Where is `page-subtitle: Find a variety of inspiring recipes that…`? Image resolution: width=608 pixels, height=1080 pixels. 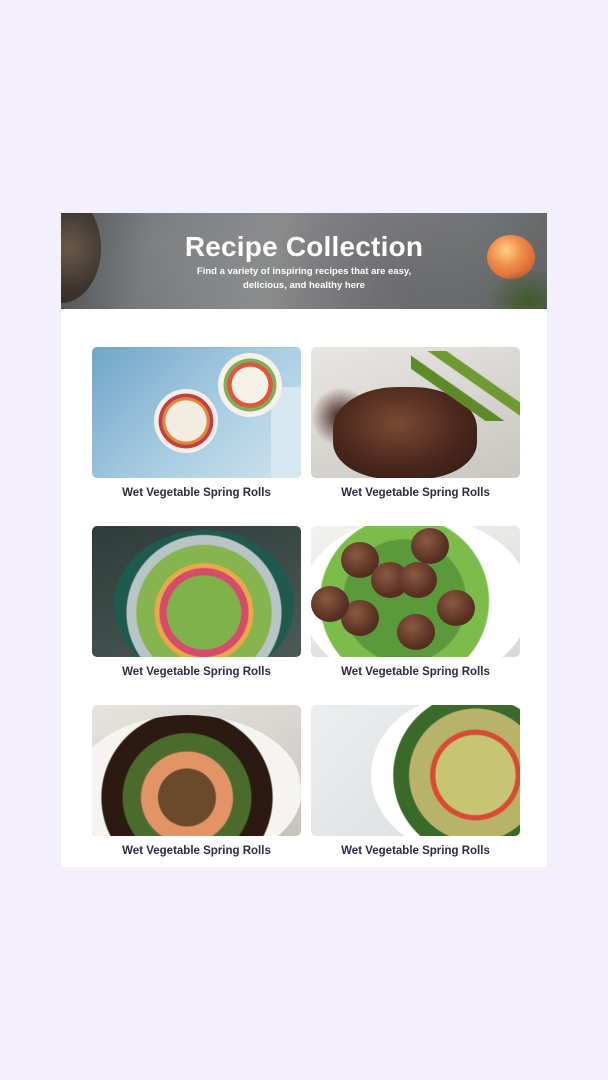
page-subtitle: Find a variety of inspiring recipes that… is located at coordinates (304, 278).